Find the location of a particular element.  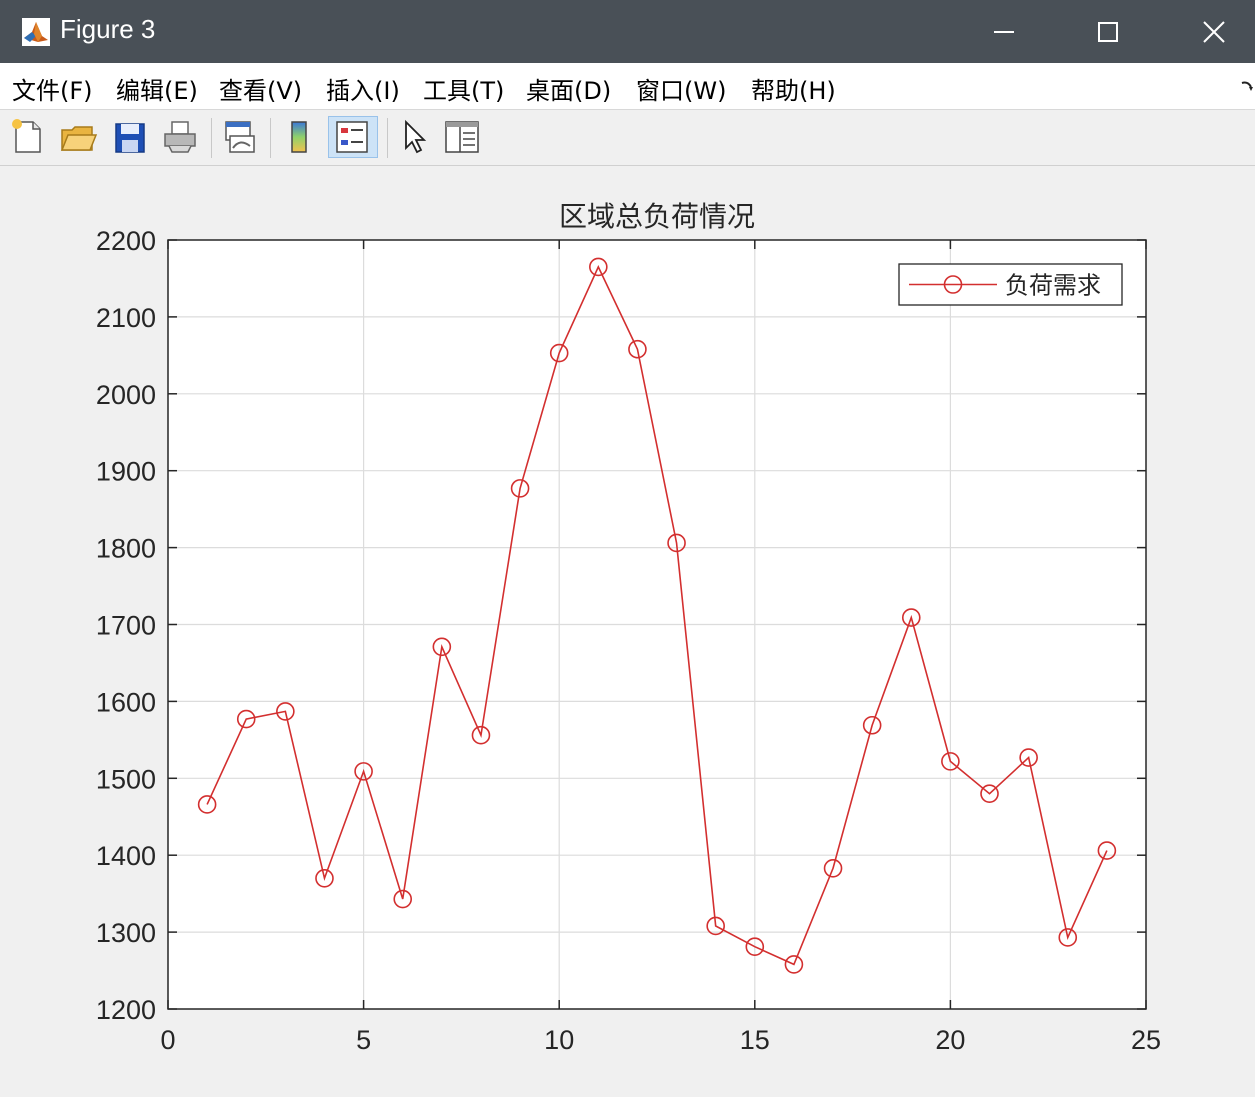

x-tick-labels: 0 5 10 15 20 25 is located at coordinates (660, 1040).